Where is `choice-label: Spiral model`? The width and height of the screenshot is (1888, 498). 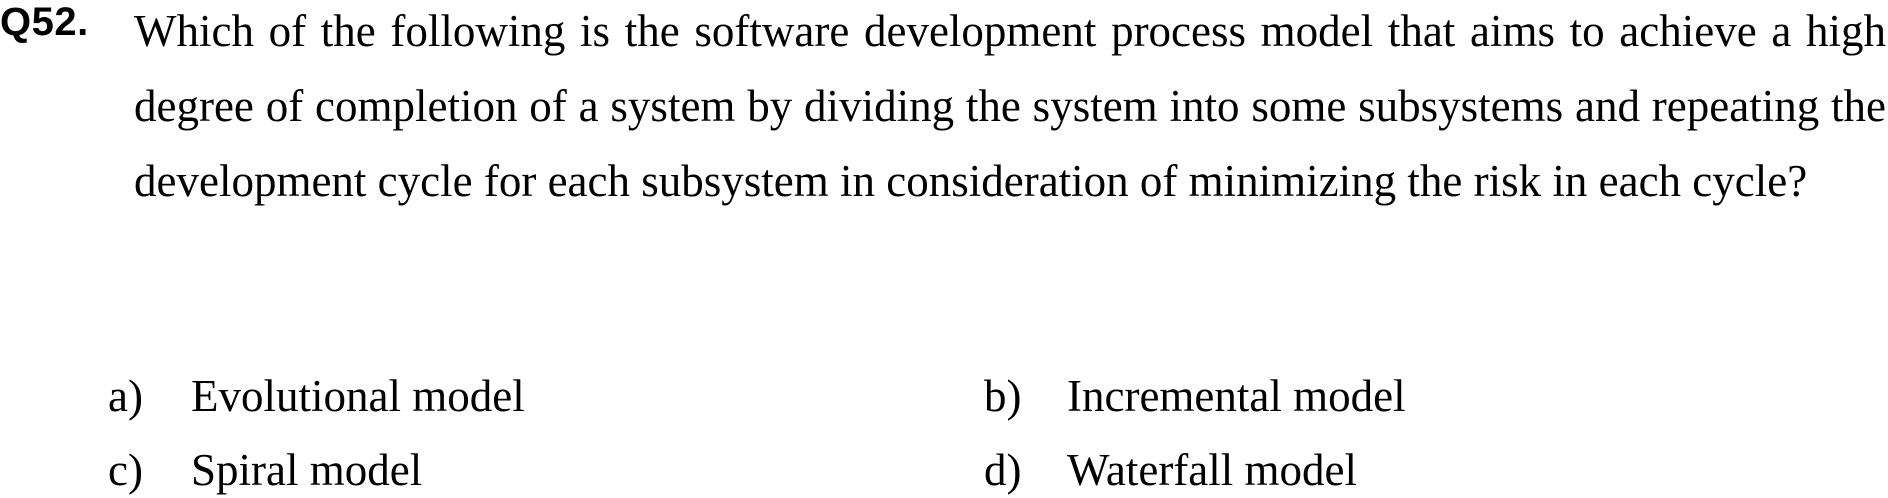 choice-label: Spiral model is located at coordinates (307, 470).